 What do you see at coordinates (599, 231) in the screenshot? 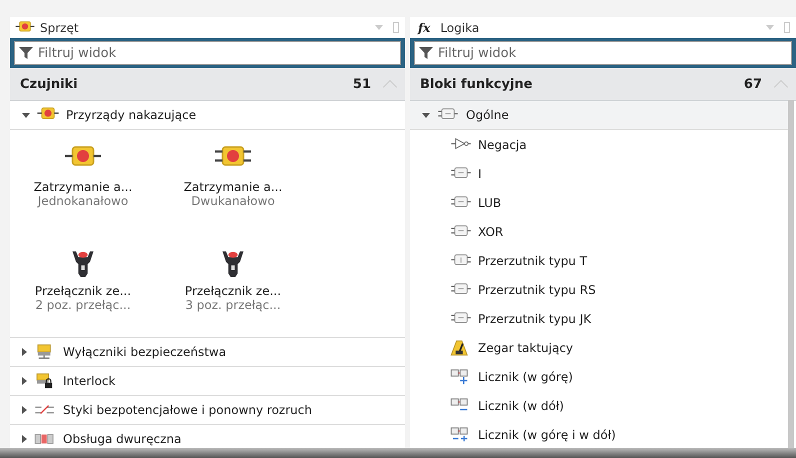
I see `tree-item: XOR` at bounding box center [599, 231].